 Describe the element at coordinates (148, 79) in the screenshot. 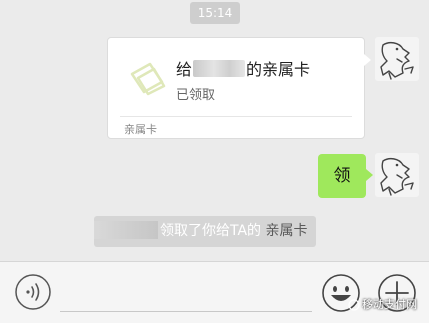

I see `family-card-icon` at that location.